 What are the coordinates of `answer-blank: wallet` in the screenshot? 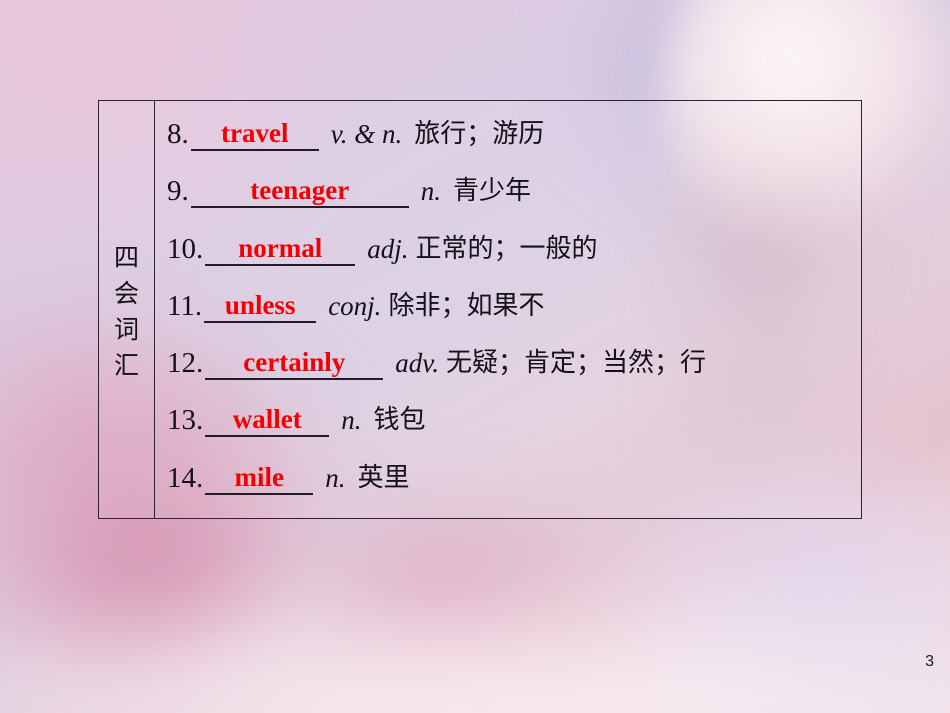 It's located at (267, 420).